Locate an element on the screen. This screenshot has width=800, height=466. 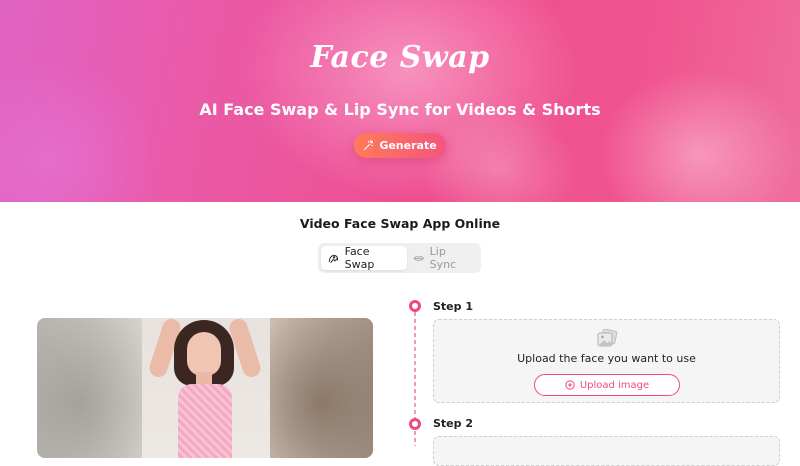
upload-image-button: Upload image is located at coordinates (607, 385).